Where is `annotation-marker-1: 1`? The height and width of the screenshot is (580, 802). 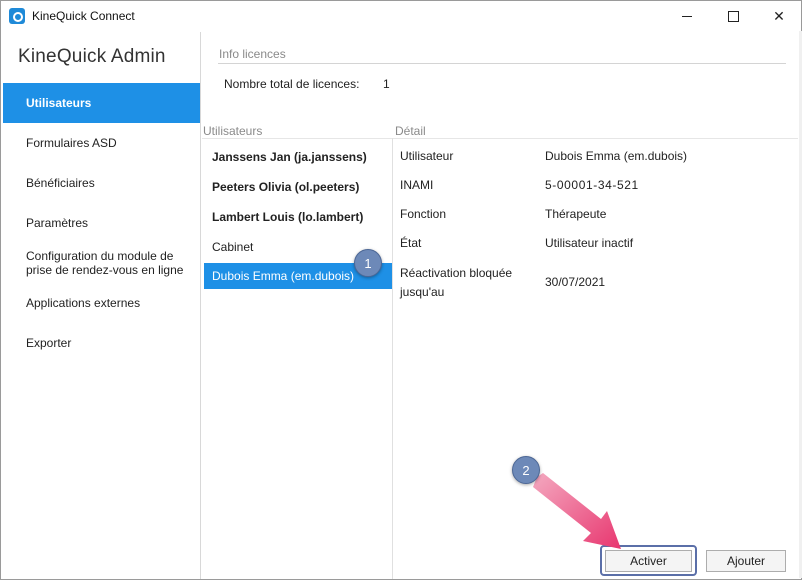 annotation-marker-1: 1 is located at coordinates (368, 263).